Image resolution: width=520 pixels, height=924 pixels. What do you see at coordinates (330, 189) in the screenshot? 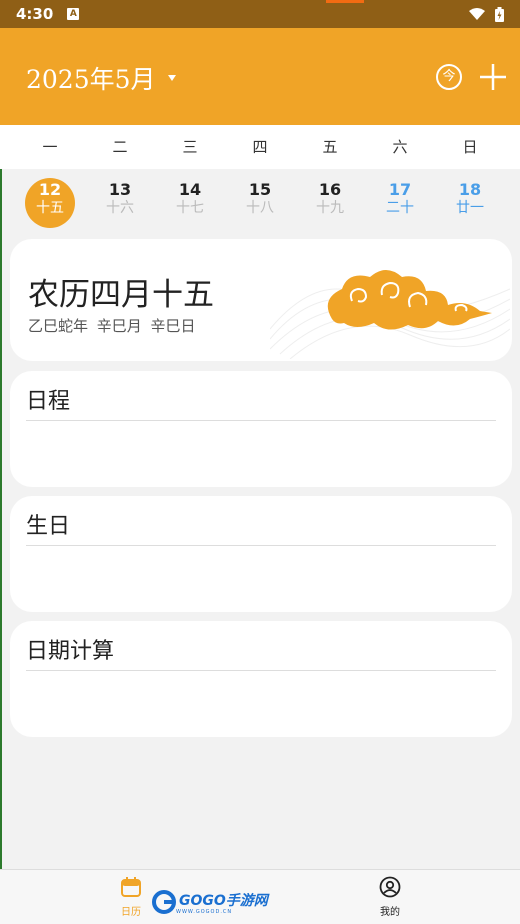
I see `day-number: 16` at bounding box center [330, 189].